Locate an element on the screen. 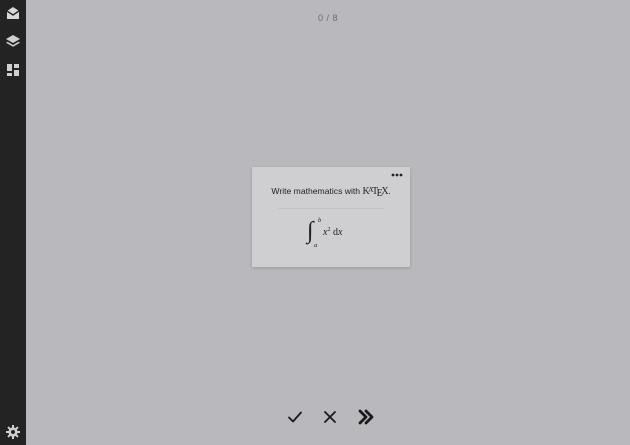  sidebar-item-inbox is located at coordinates (13, 13).